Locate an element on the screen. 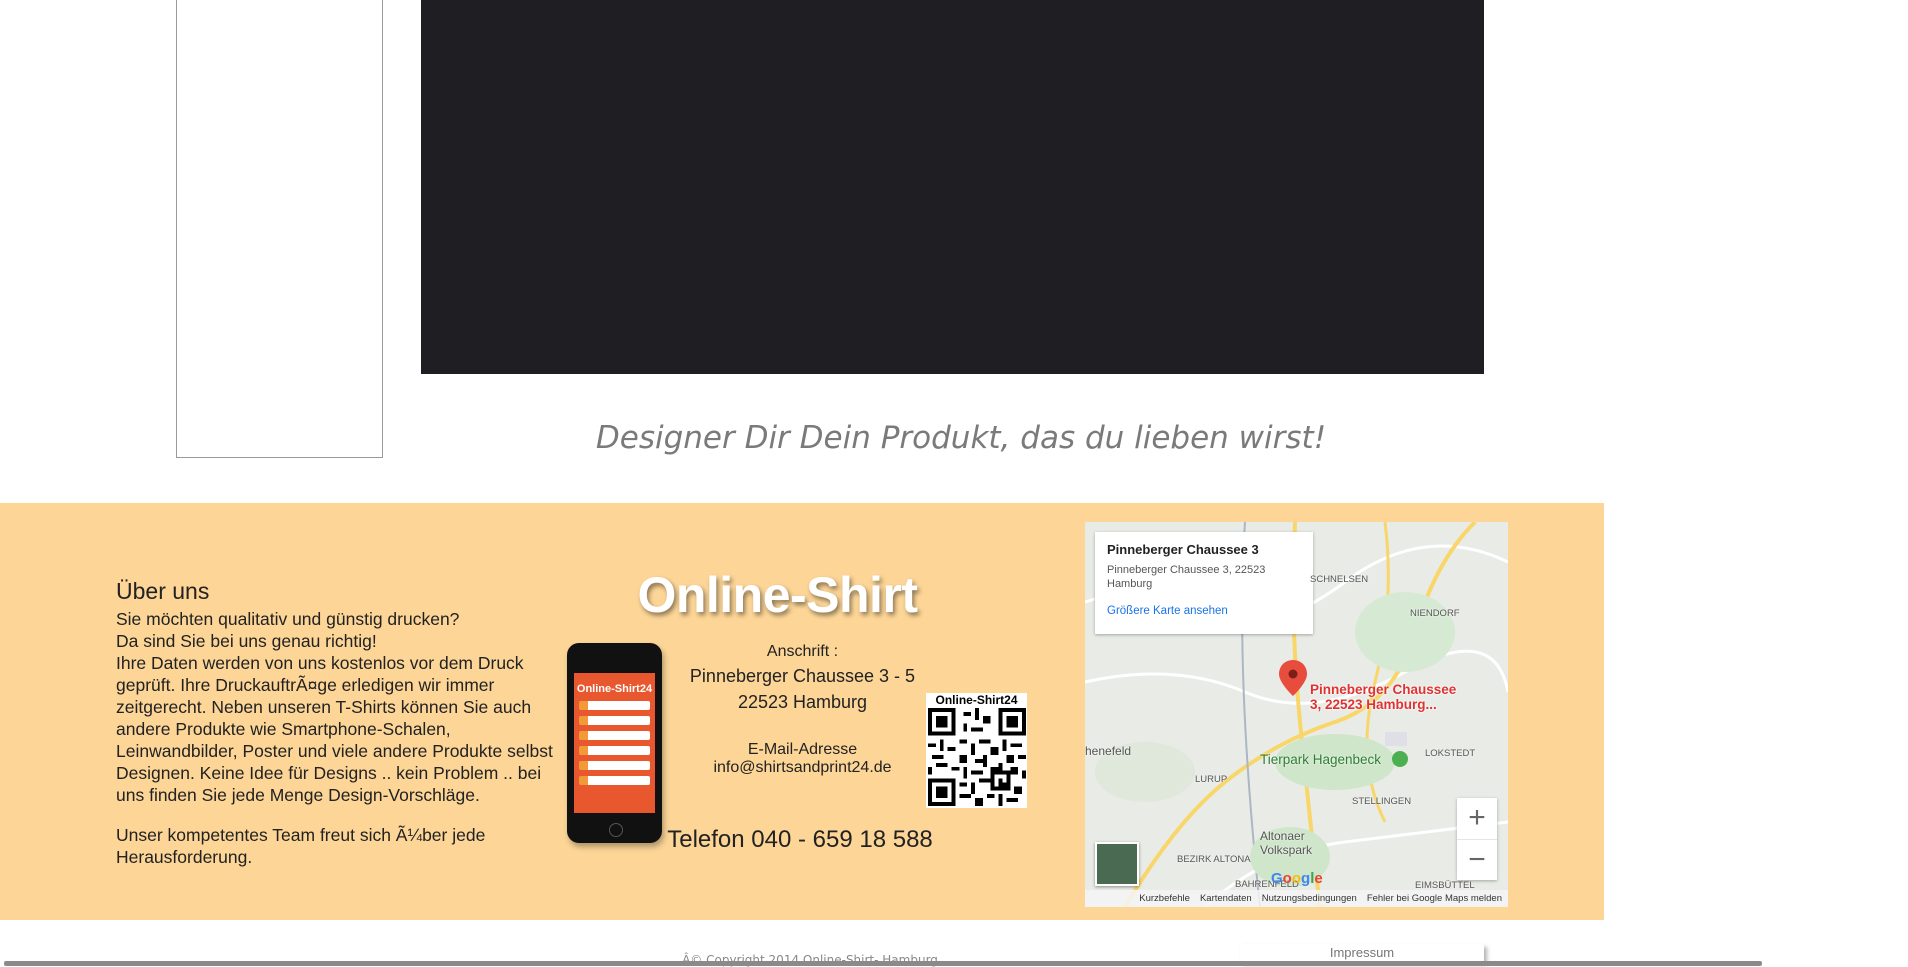 This screenshot has width=1908, height=967. area-label: NIENDORF is located at coordinates (1435, 613).